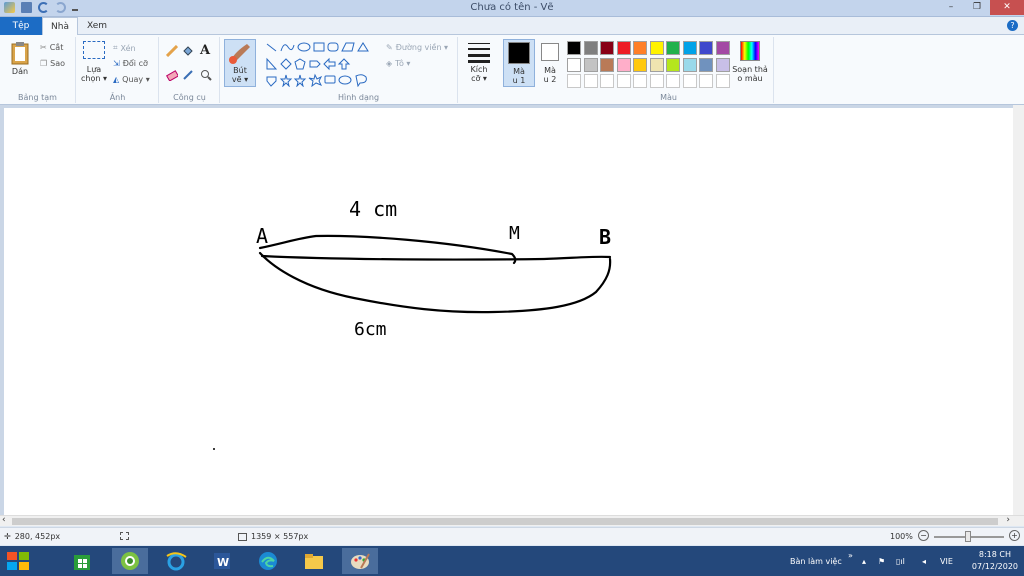 The width and height of the screenshot is (1024, 576). I want to click on close-button: ✕, so click(1007, 7).